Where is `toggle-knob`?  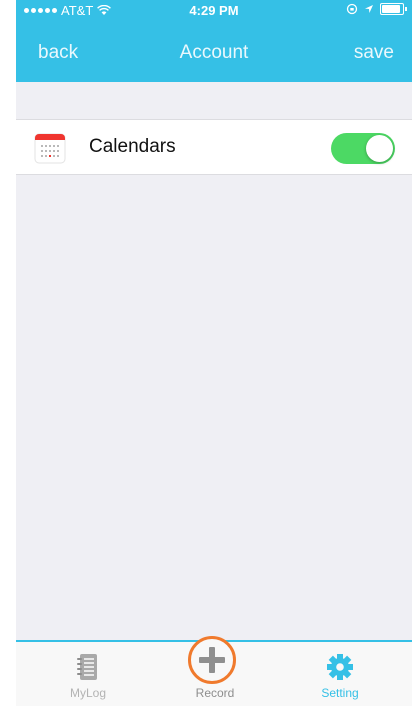
toggle-knob is located at coordinates (379, 148).